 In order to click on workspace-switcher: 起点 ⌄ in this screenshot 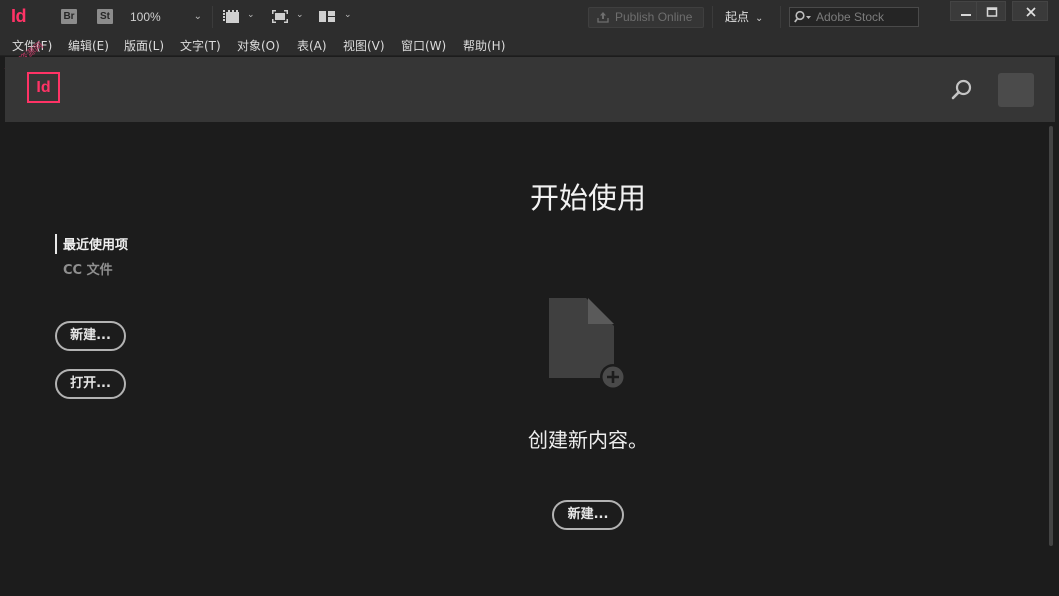, I will do `click(744, 18)`.